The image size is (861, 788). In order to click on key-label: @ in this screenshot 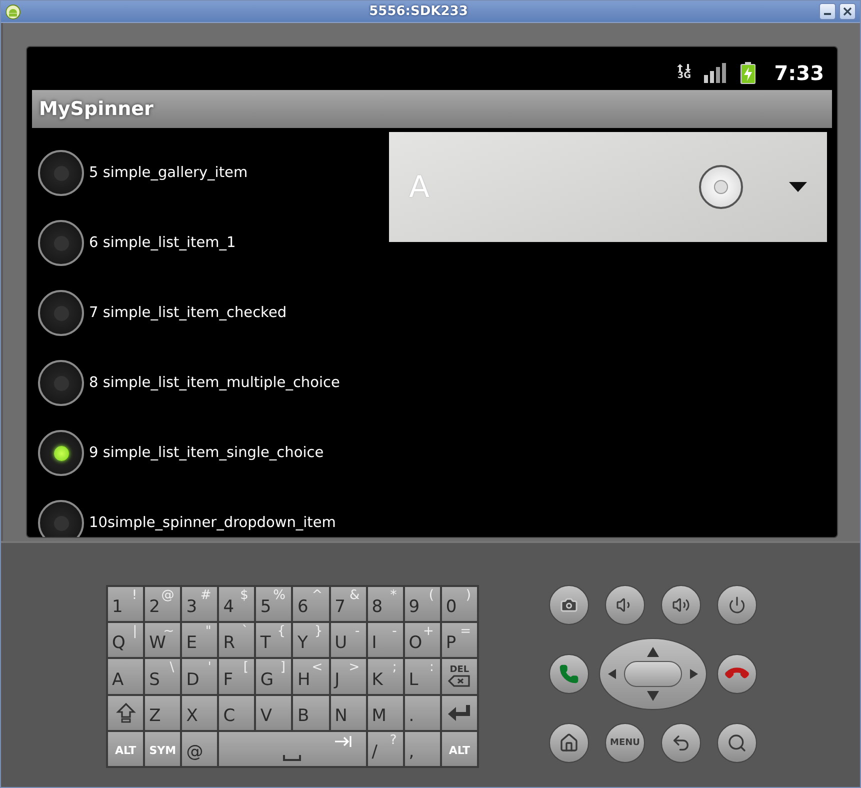, I will do `click(195, 752)`.